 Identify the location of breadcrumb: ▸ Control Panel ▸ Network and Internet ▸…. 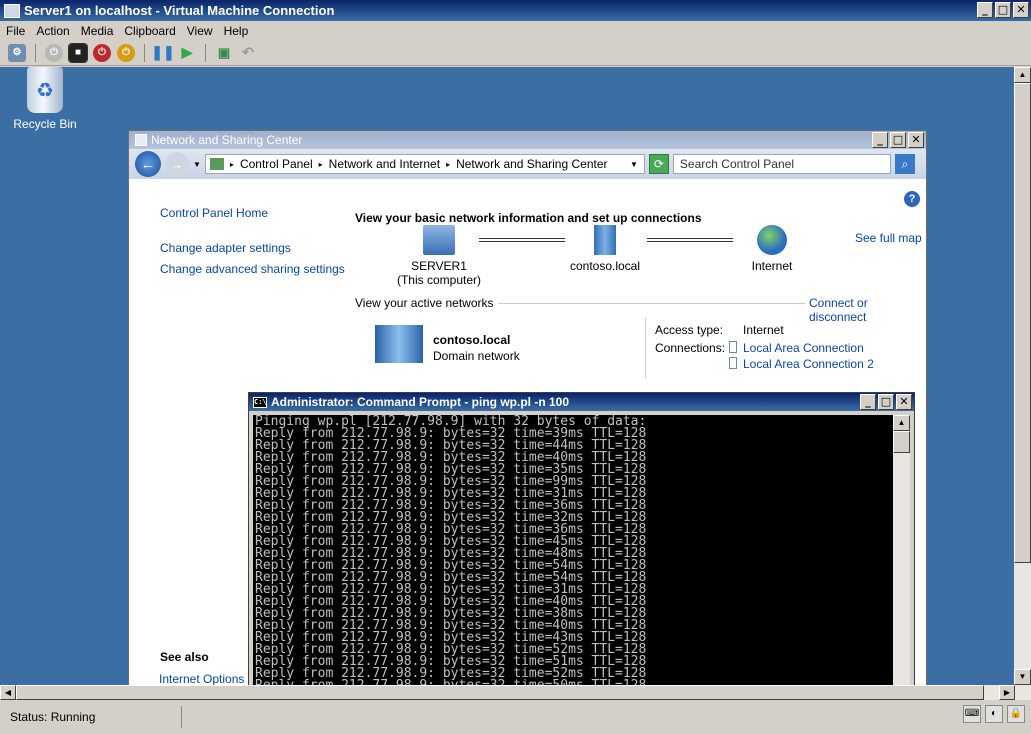
(424, 164).